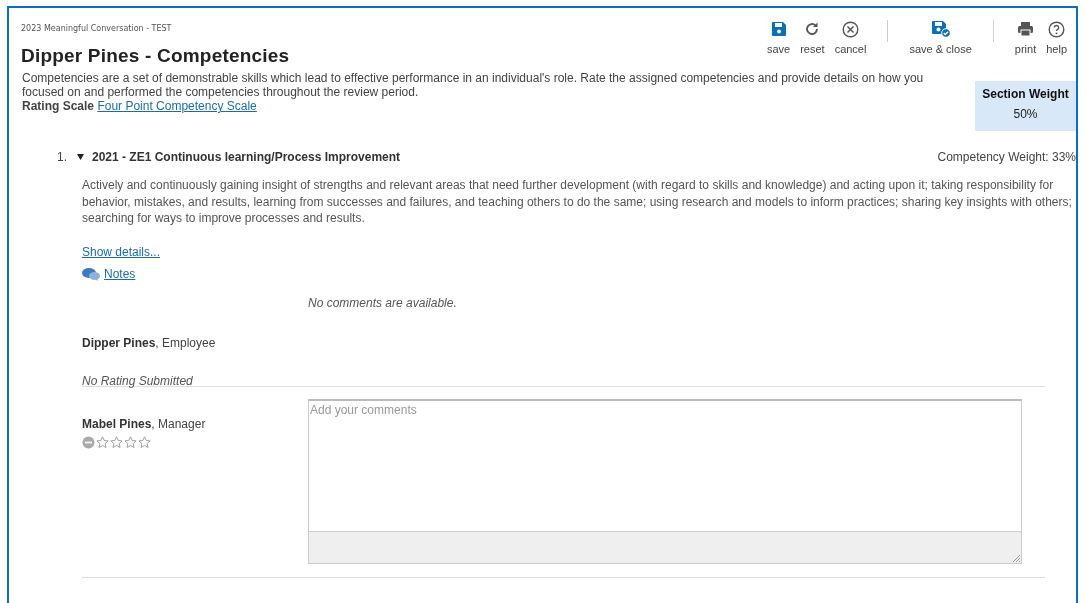 The width and height of the screenshot is (1086, 603). I want to click on caret-icon, so click(80, 157).